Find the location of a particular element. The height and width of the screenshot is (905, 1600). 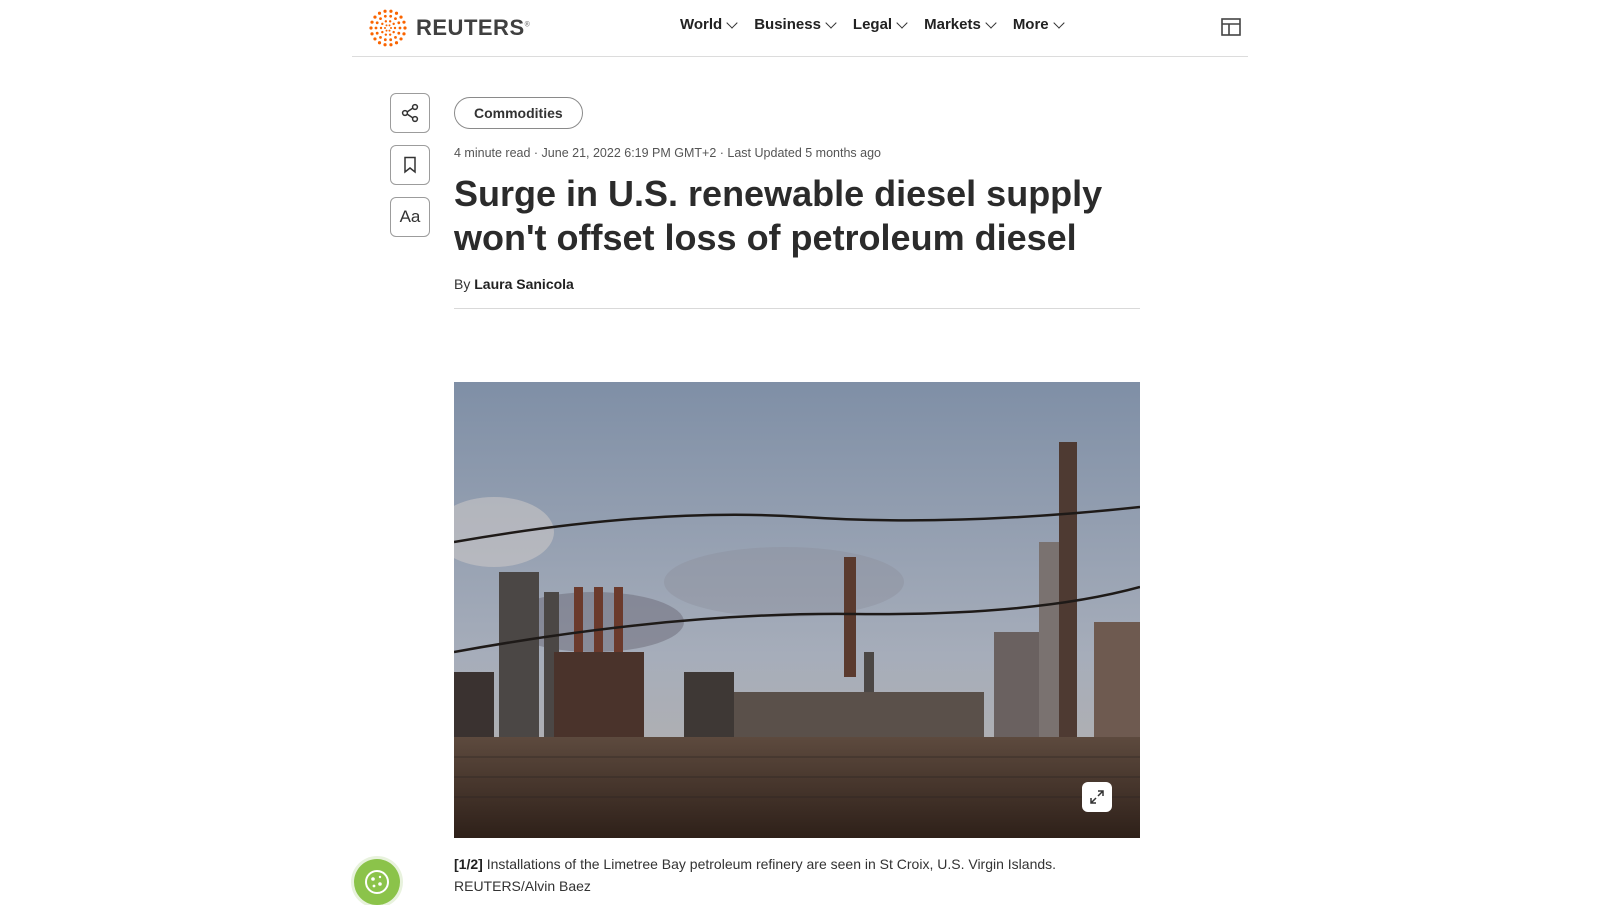

text-size-label: Aa is located at coordinates (410, 216).